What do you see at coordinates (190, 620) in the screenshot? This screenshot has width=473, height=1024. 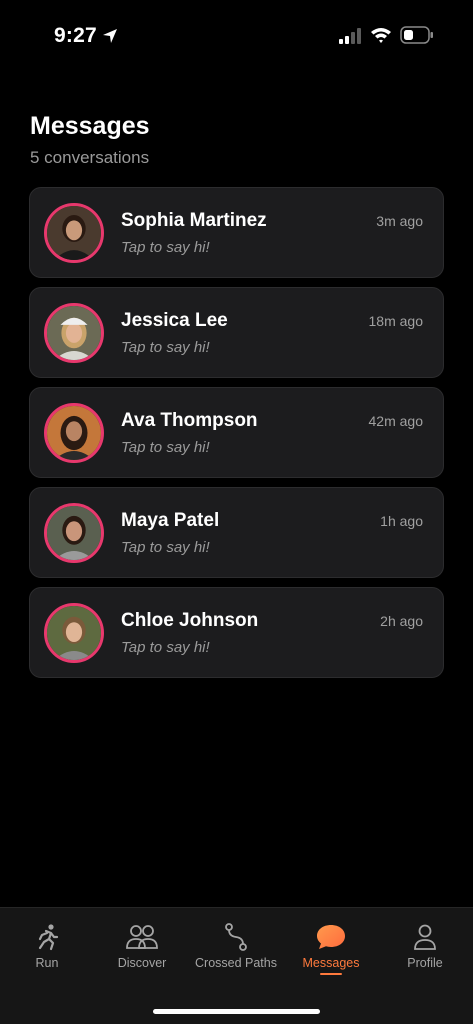 I see `contact-name: Chloe Johnson` at bounding box center [190, 620].